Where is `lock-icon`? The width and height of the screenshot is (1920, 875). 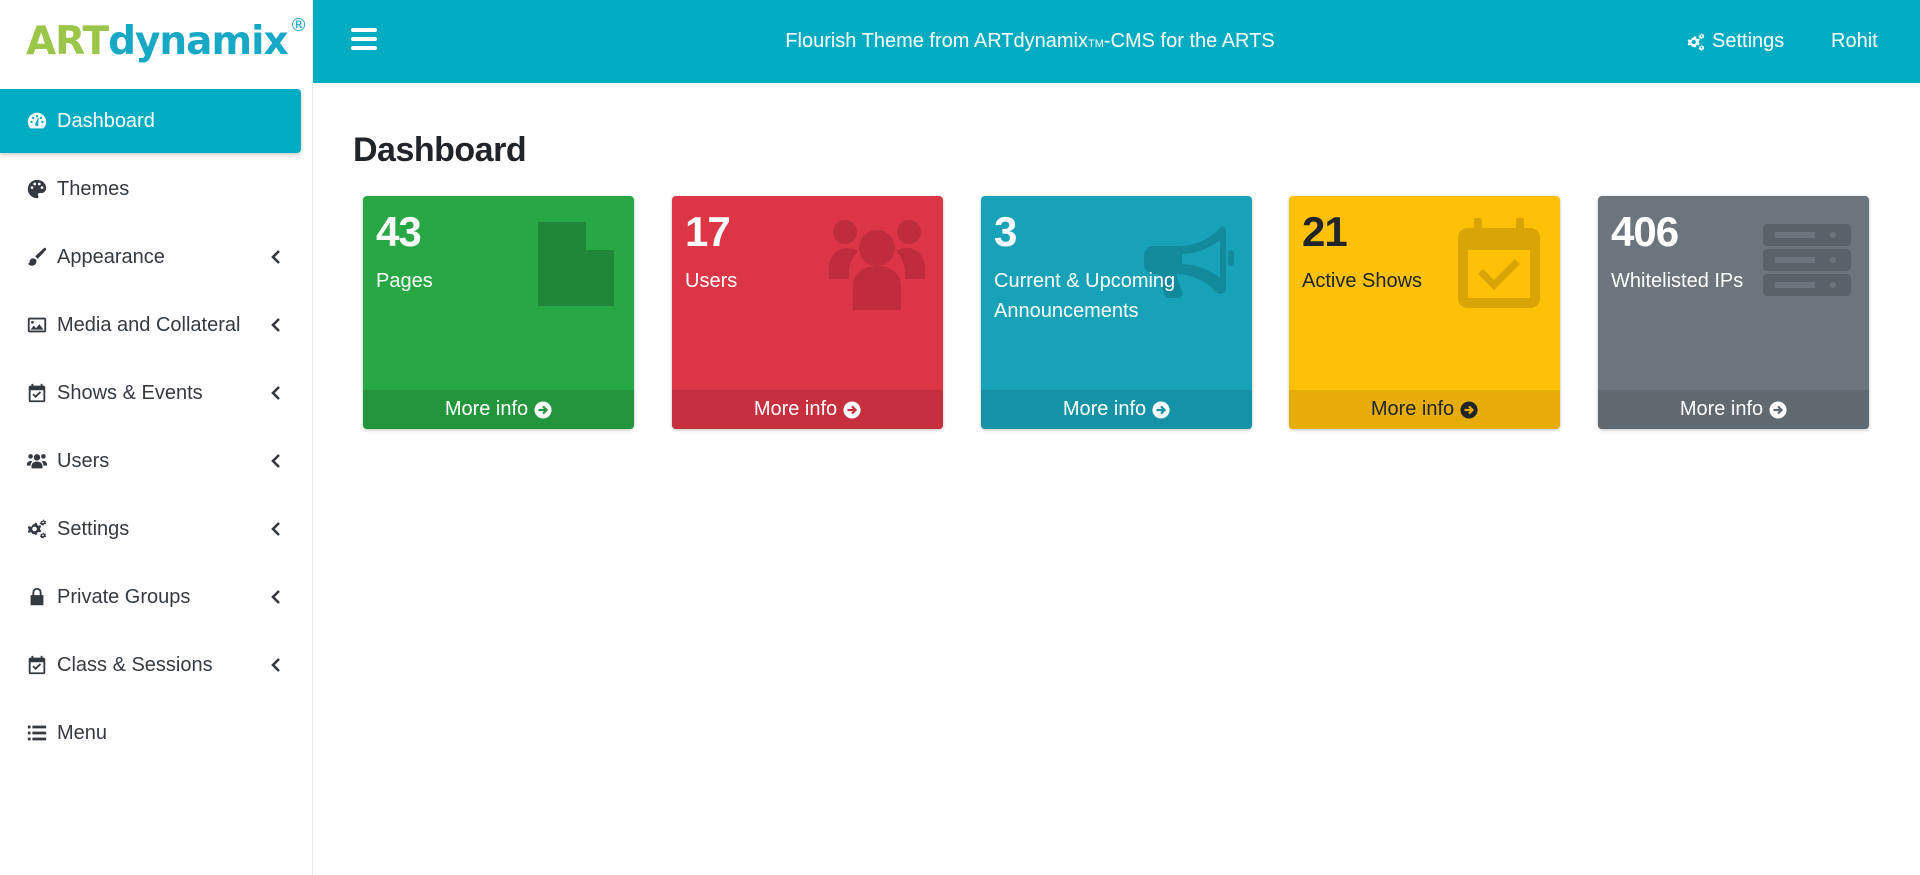
lock-icon is located at coordinates (37, 597).